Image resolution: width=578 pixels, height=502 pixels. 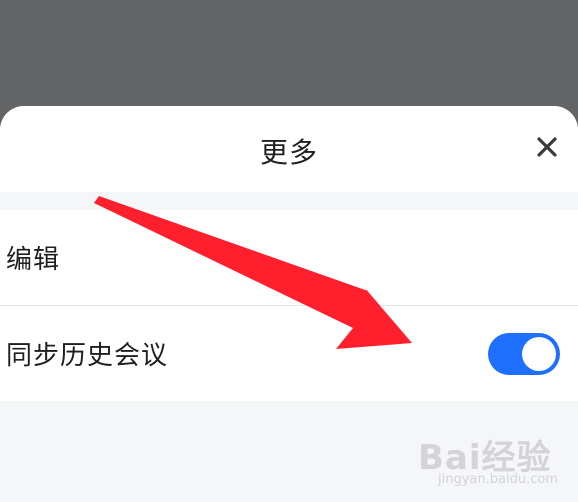 What do you see at coordinates (289, 201) in the screenshot?
I see `section-gap` at bounding box center [289, 201].